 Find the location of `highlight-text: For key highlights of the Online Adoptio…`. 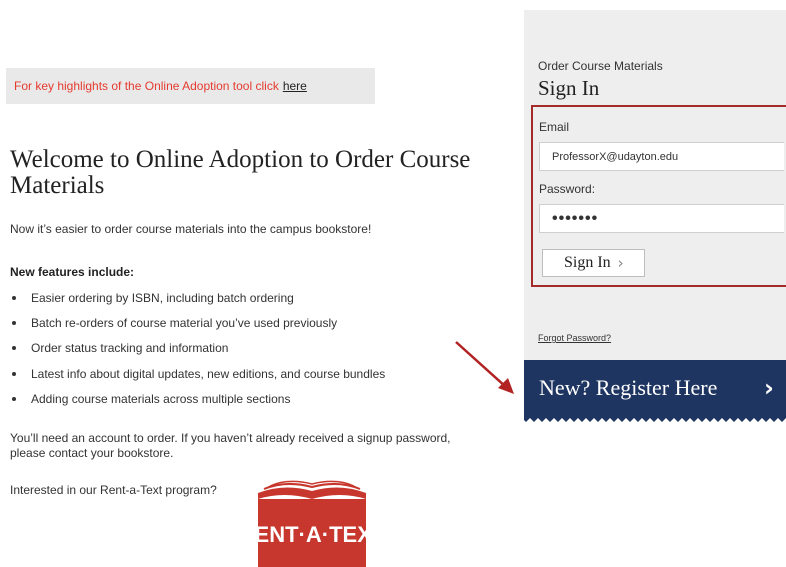

highlight-text: For key highlights of the Online Adoptio… is located at coordinates (146, 86).